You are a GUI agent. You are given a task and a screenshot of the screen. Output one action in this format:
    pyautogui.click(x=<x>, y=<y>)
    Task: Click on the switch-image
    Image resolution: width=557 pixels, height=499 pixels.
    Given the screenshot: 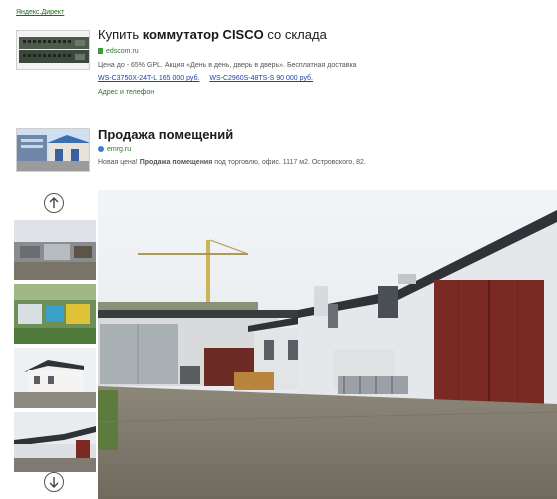 What is the action you would take?
    pyautogui.click(x=53, y=50)
    